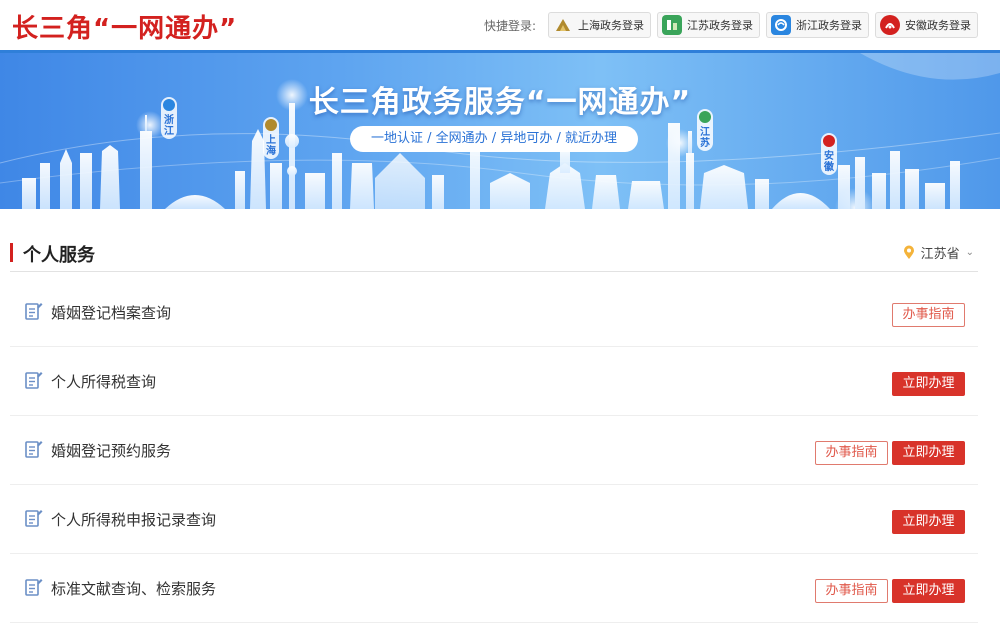 The image size is (1000, 625). Describe the element at coordinates (169, 118) in the screenshot. I see `marker-zhejiang: 浙江` at that location.